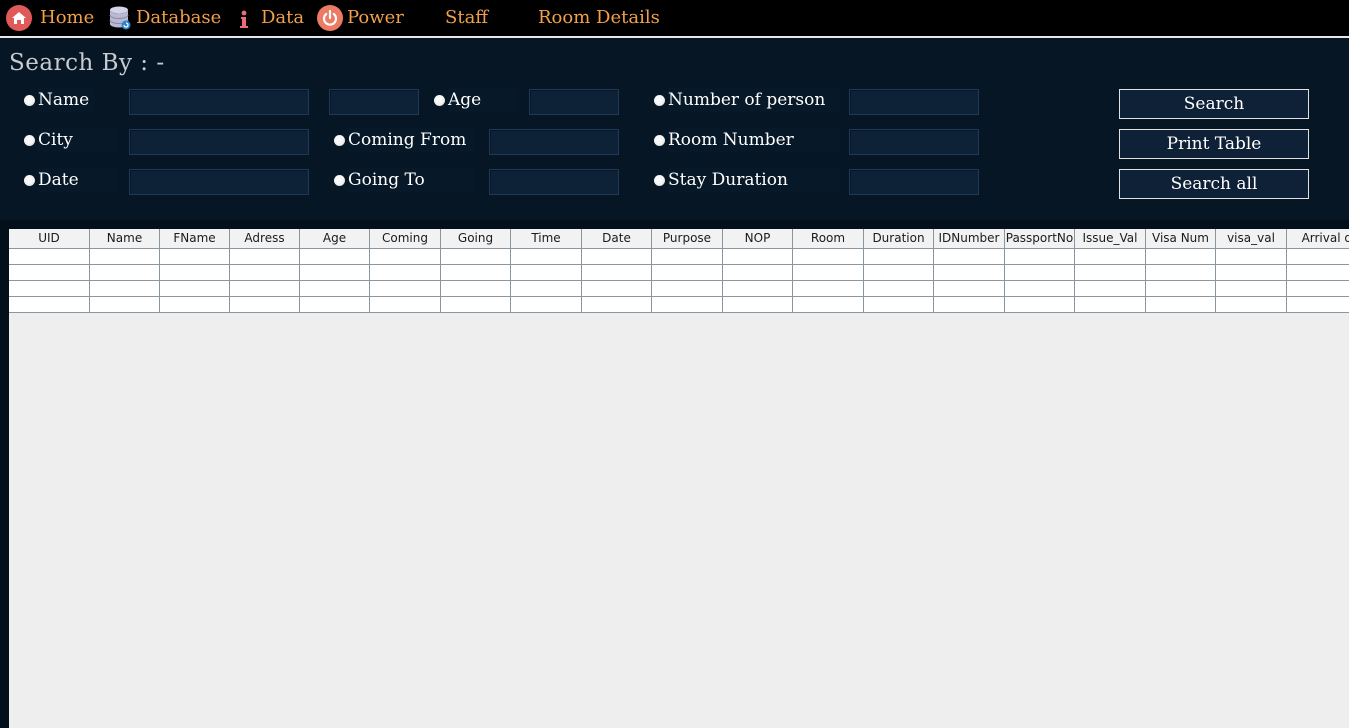 The width and height of the screenshot is (1349, 728). I want to click on search-all-button: Search all, so click(1214, 184).